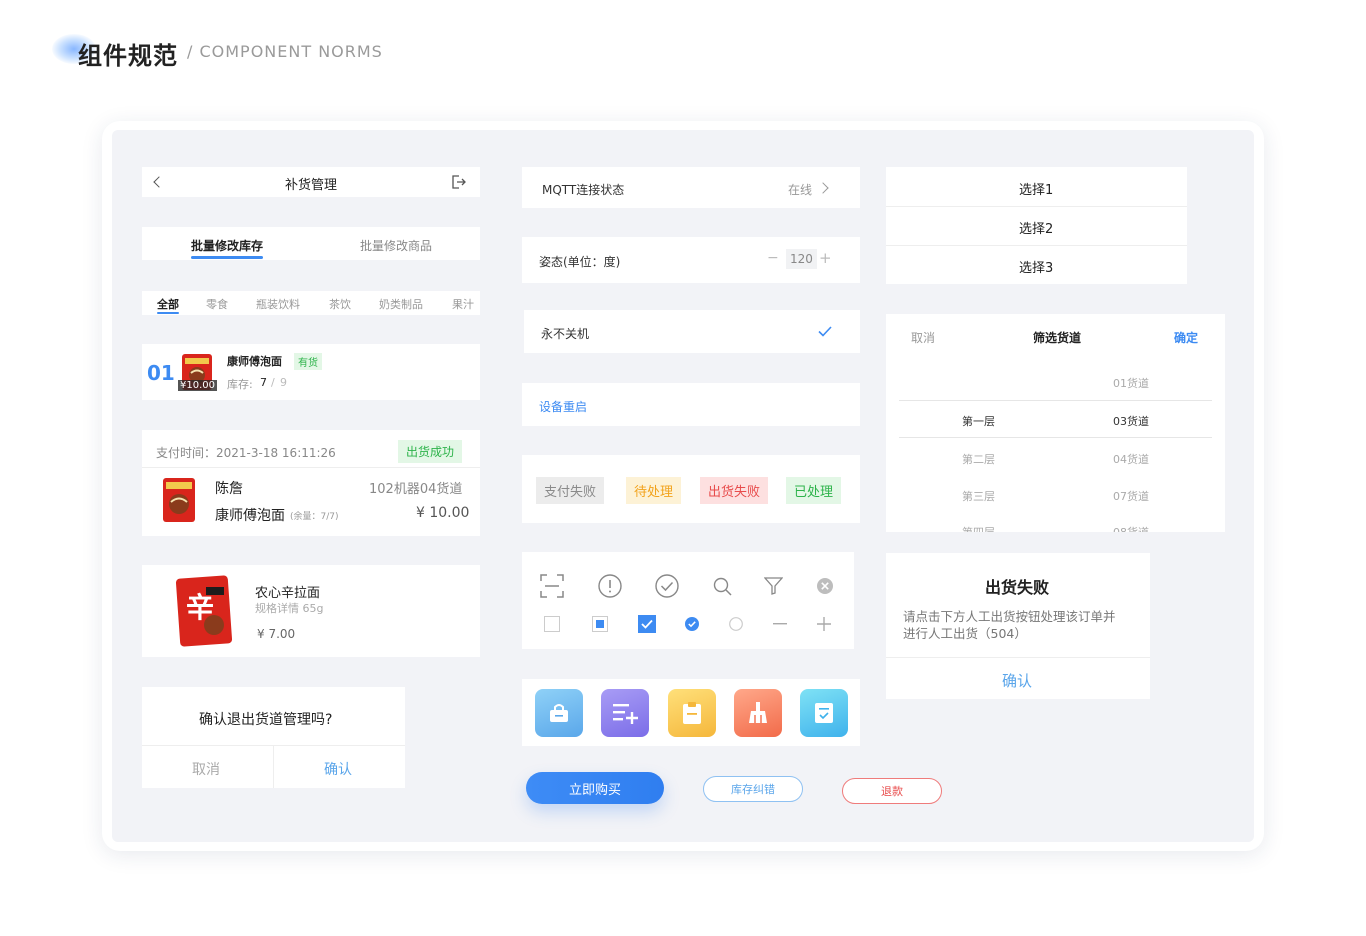 The image size is (1366, 936). Describe the element at coordinates (563, 406) in the screenshot. I see `restart-button: 设备重启` at that location.